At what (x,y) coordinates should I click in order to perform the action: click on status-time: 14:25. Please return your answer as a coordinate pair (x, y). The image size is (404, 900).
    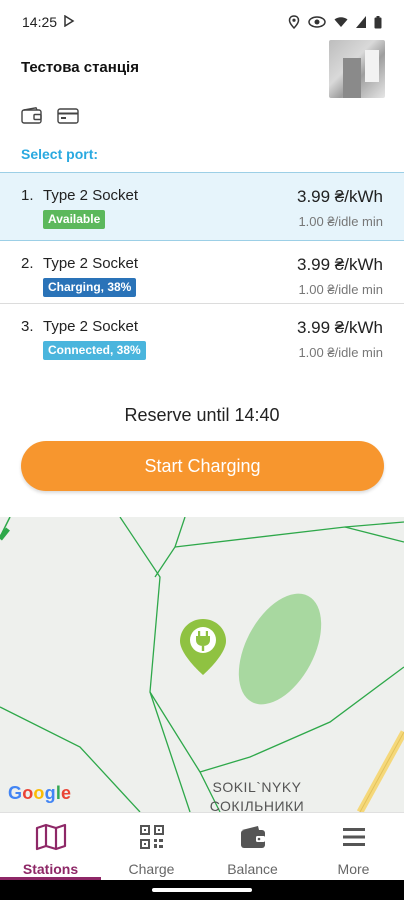
    Looking at the image, I should click on (40, 22).